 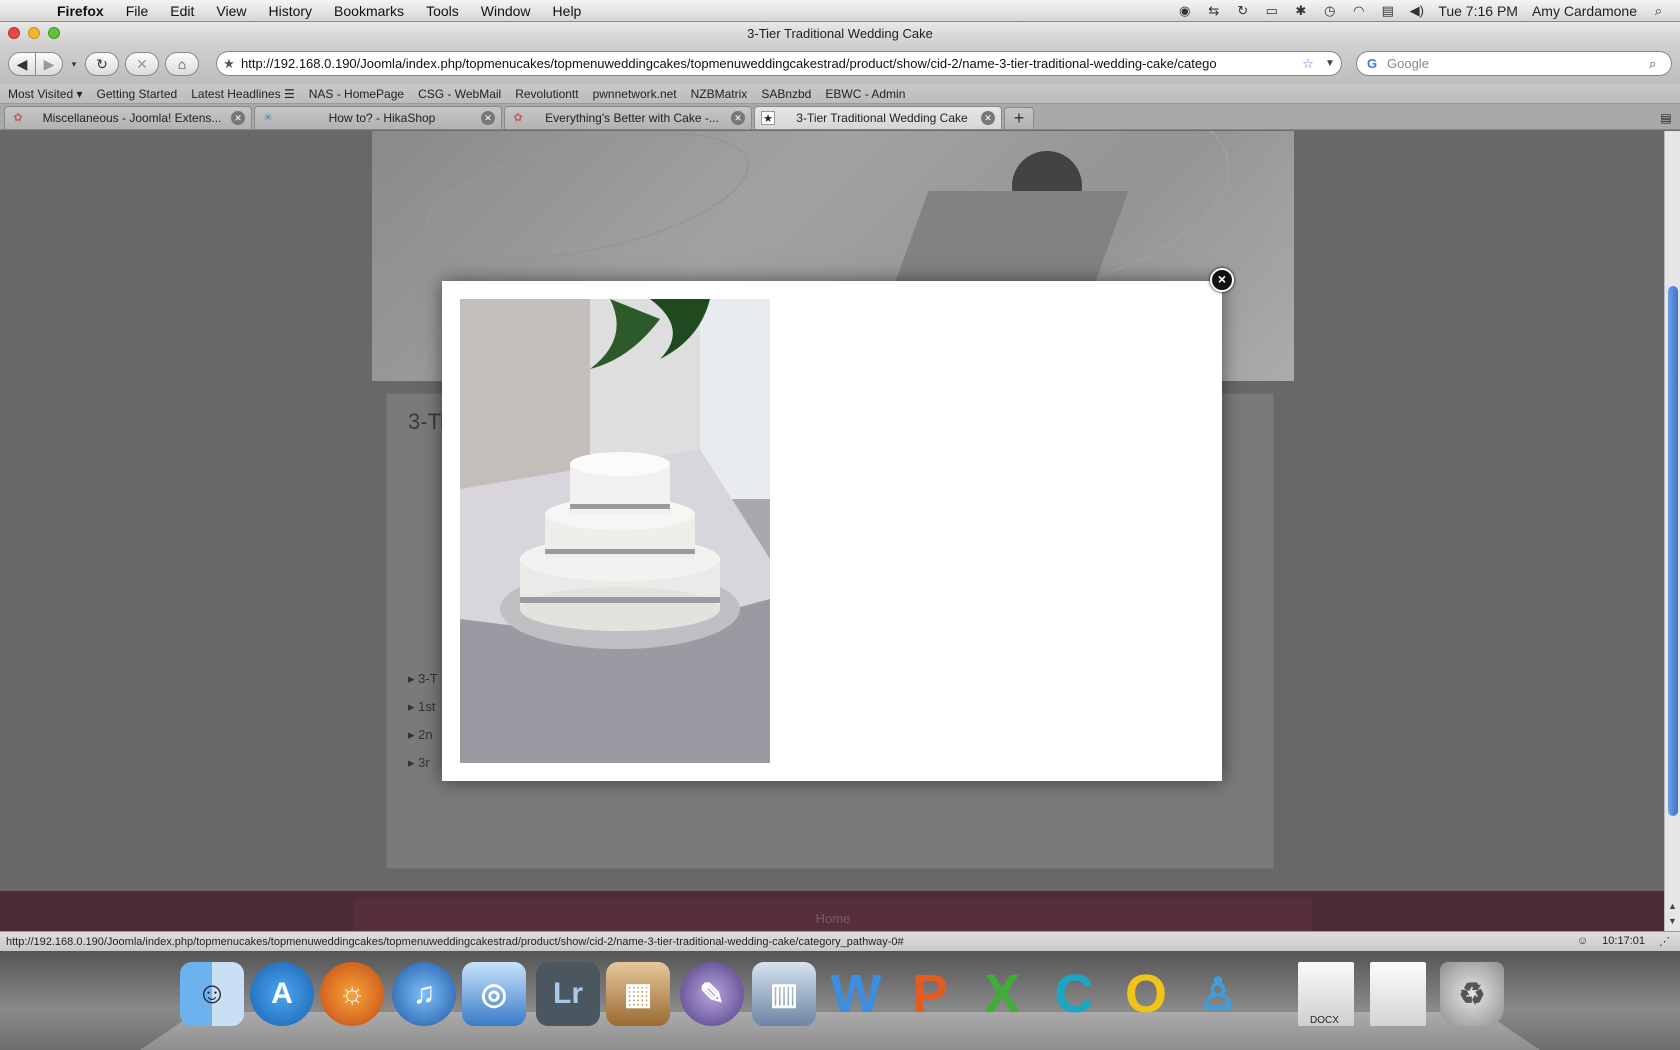 I want to click on bluetooth-icon: ✱, so click(x=1300, y=10).